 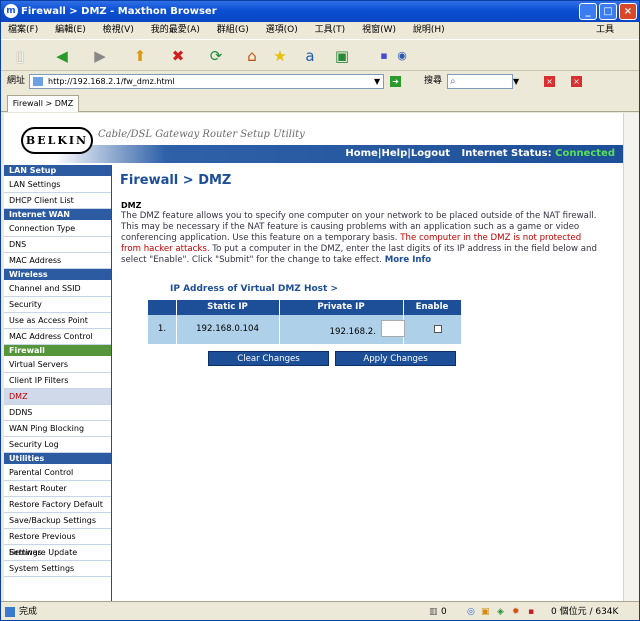 What do you see at coordinates (631, 357) in the screenshot?
I see `vertical-scrollbar` at bounding box center [631, 357].